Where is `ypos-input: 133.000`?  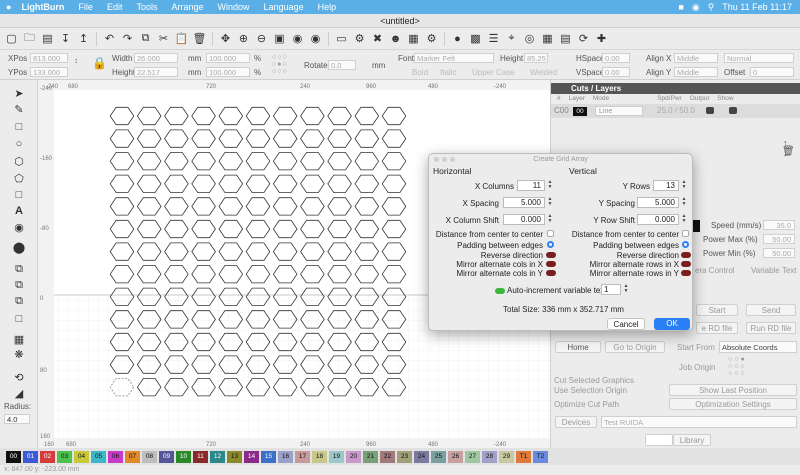
ypos-input: 133.000 is located at coordinates (49, 72).